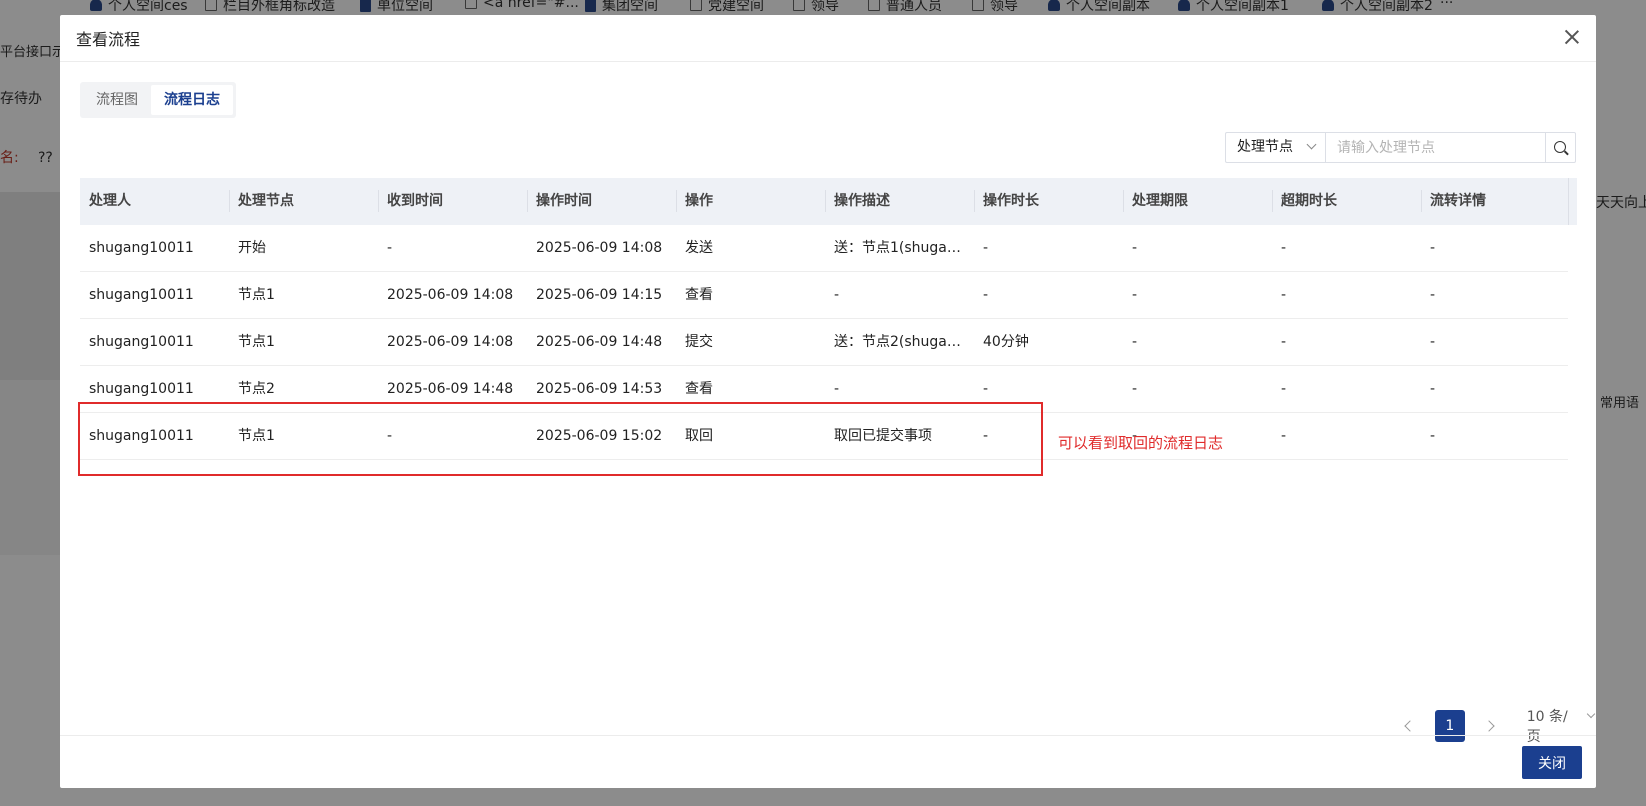 The width and height of the screenshot is (1646, 806). What do you see at coordinates (599, 342) in the screenshot?
I see `table-cell: 2025-06-09 14:48` at bounding box center [599, 342].